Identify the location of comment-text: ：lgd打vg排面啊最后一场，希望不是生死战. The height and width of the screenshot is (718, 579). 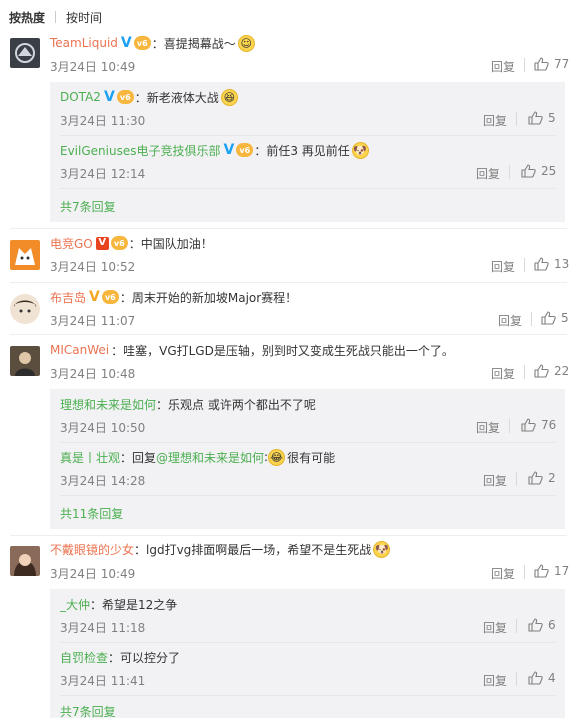
(253, 549).